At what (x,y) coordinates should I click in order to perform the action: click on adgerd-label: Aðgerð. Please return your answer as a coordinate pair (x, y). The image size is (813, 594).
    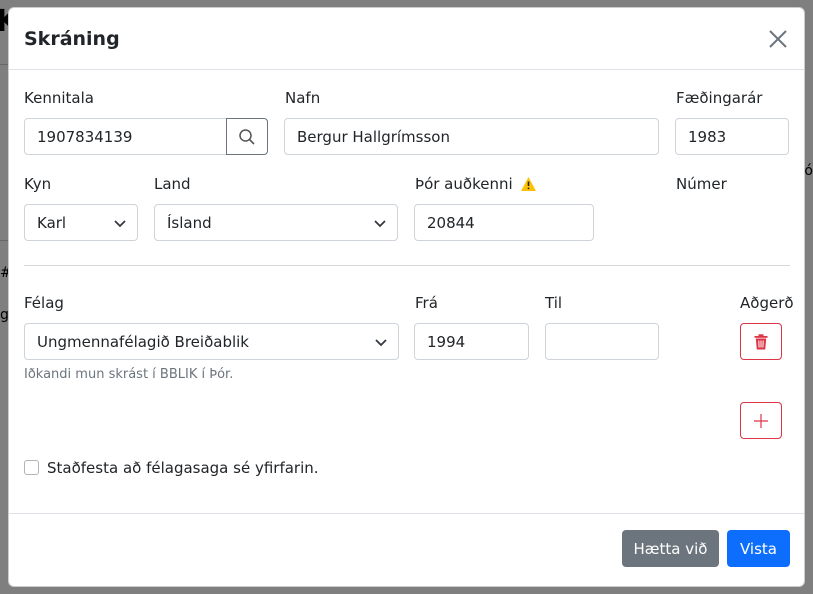
    Looking at the image, I should click on (767, 303).